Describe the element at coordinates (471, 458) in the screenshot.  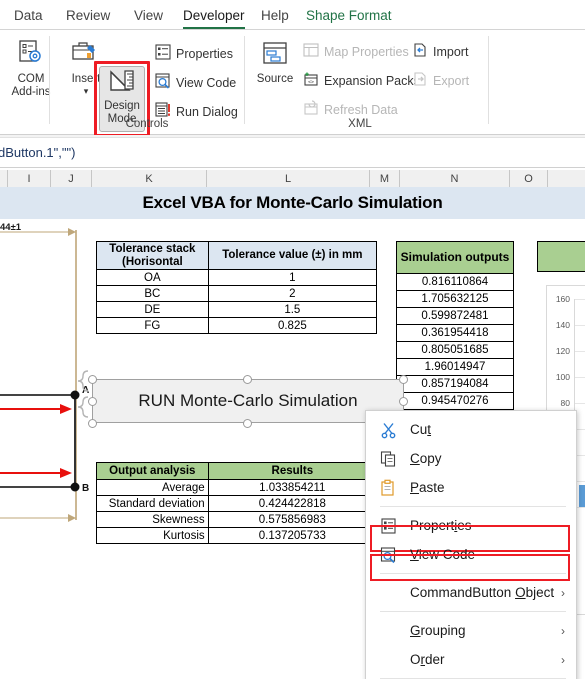
I see `context-menu-item-copy: Copy` at that location.